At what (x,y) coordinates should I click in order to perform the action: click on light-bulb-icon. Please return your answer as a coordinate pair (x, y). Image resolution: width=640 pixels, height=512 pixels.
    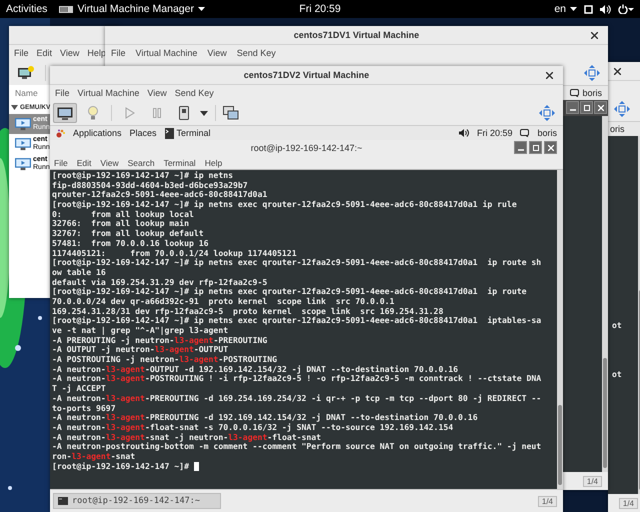
    Looking at the image, I should click on (93, 113).